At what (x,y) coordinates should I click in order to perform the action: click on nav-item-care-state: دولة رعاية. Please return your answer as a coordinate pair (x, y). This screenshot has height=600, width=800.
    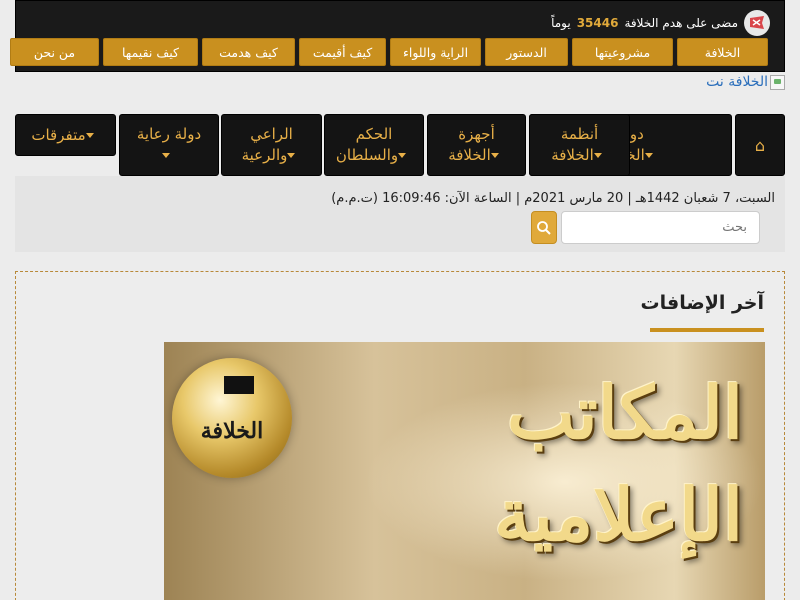
    Looking at the image, I should click on (169, 145).